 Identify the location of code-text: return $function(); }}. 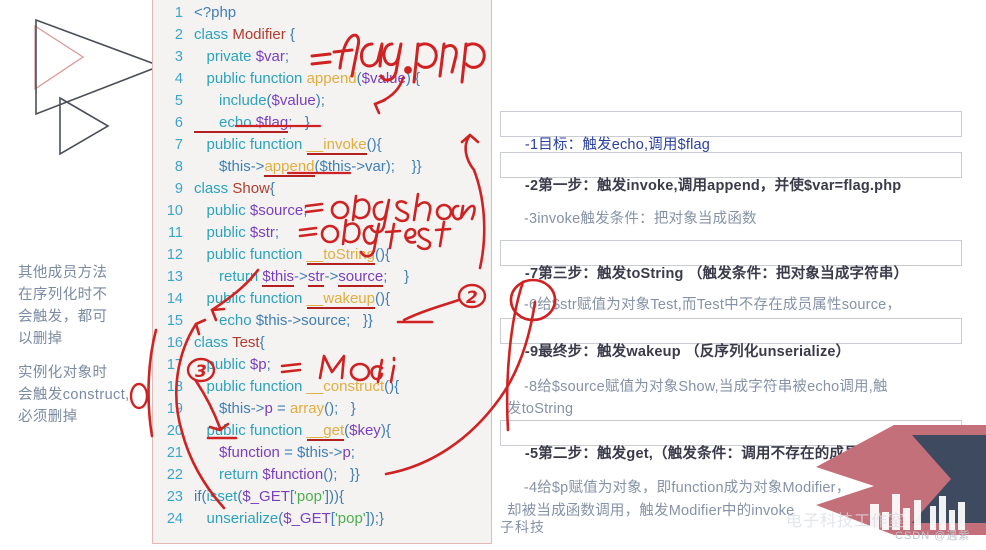
(277, 474).